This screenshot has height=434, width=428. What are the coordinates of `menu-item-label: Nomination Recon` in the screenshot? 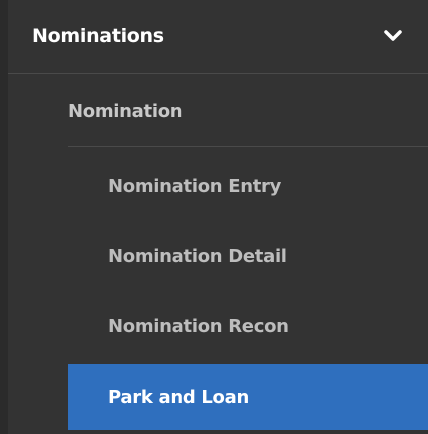 It's located at (198, 326).